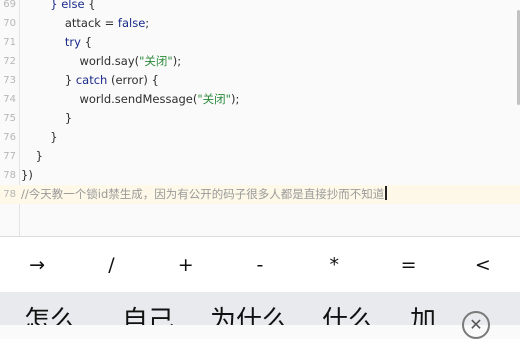 The height and width of the screenshot is (339, 520). What do you see at coordinates (131, 23) in the screenshot?
I see `keyword-token: false` at bounding box center [131, 23].